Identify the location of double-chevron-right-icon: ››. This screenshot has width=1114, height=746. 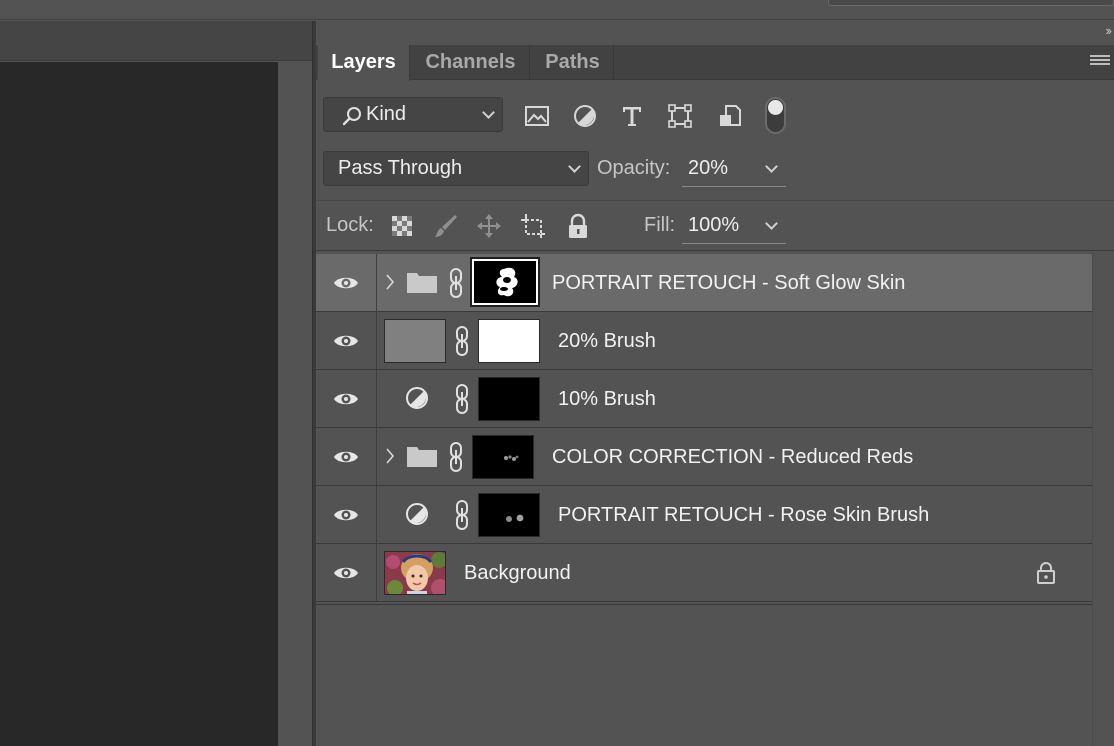
(1108, 30).